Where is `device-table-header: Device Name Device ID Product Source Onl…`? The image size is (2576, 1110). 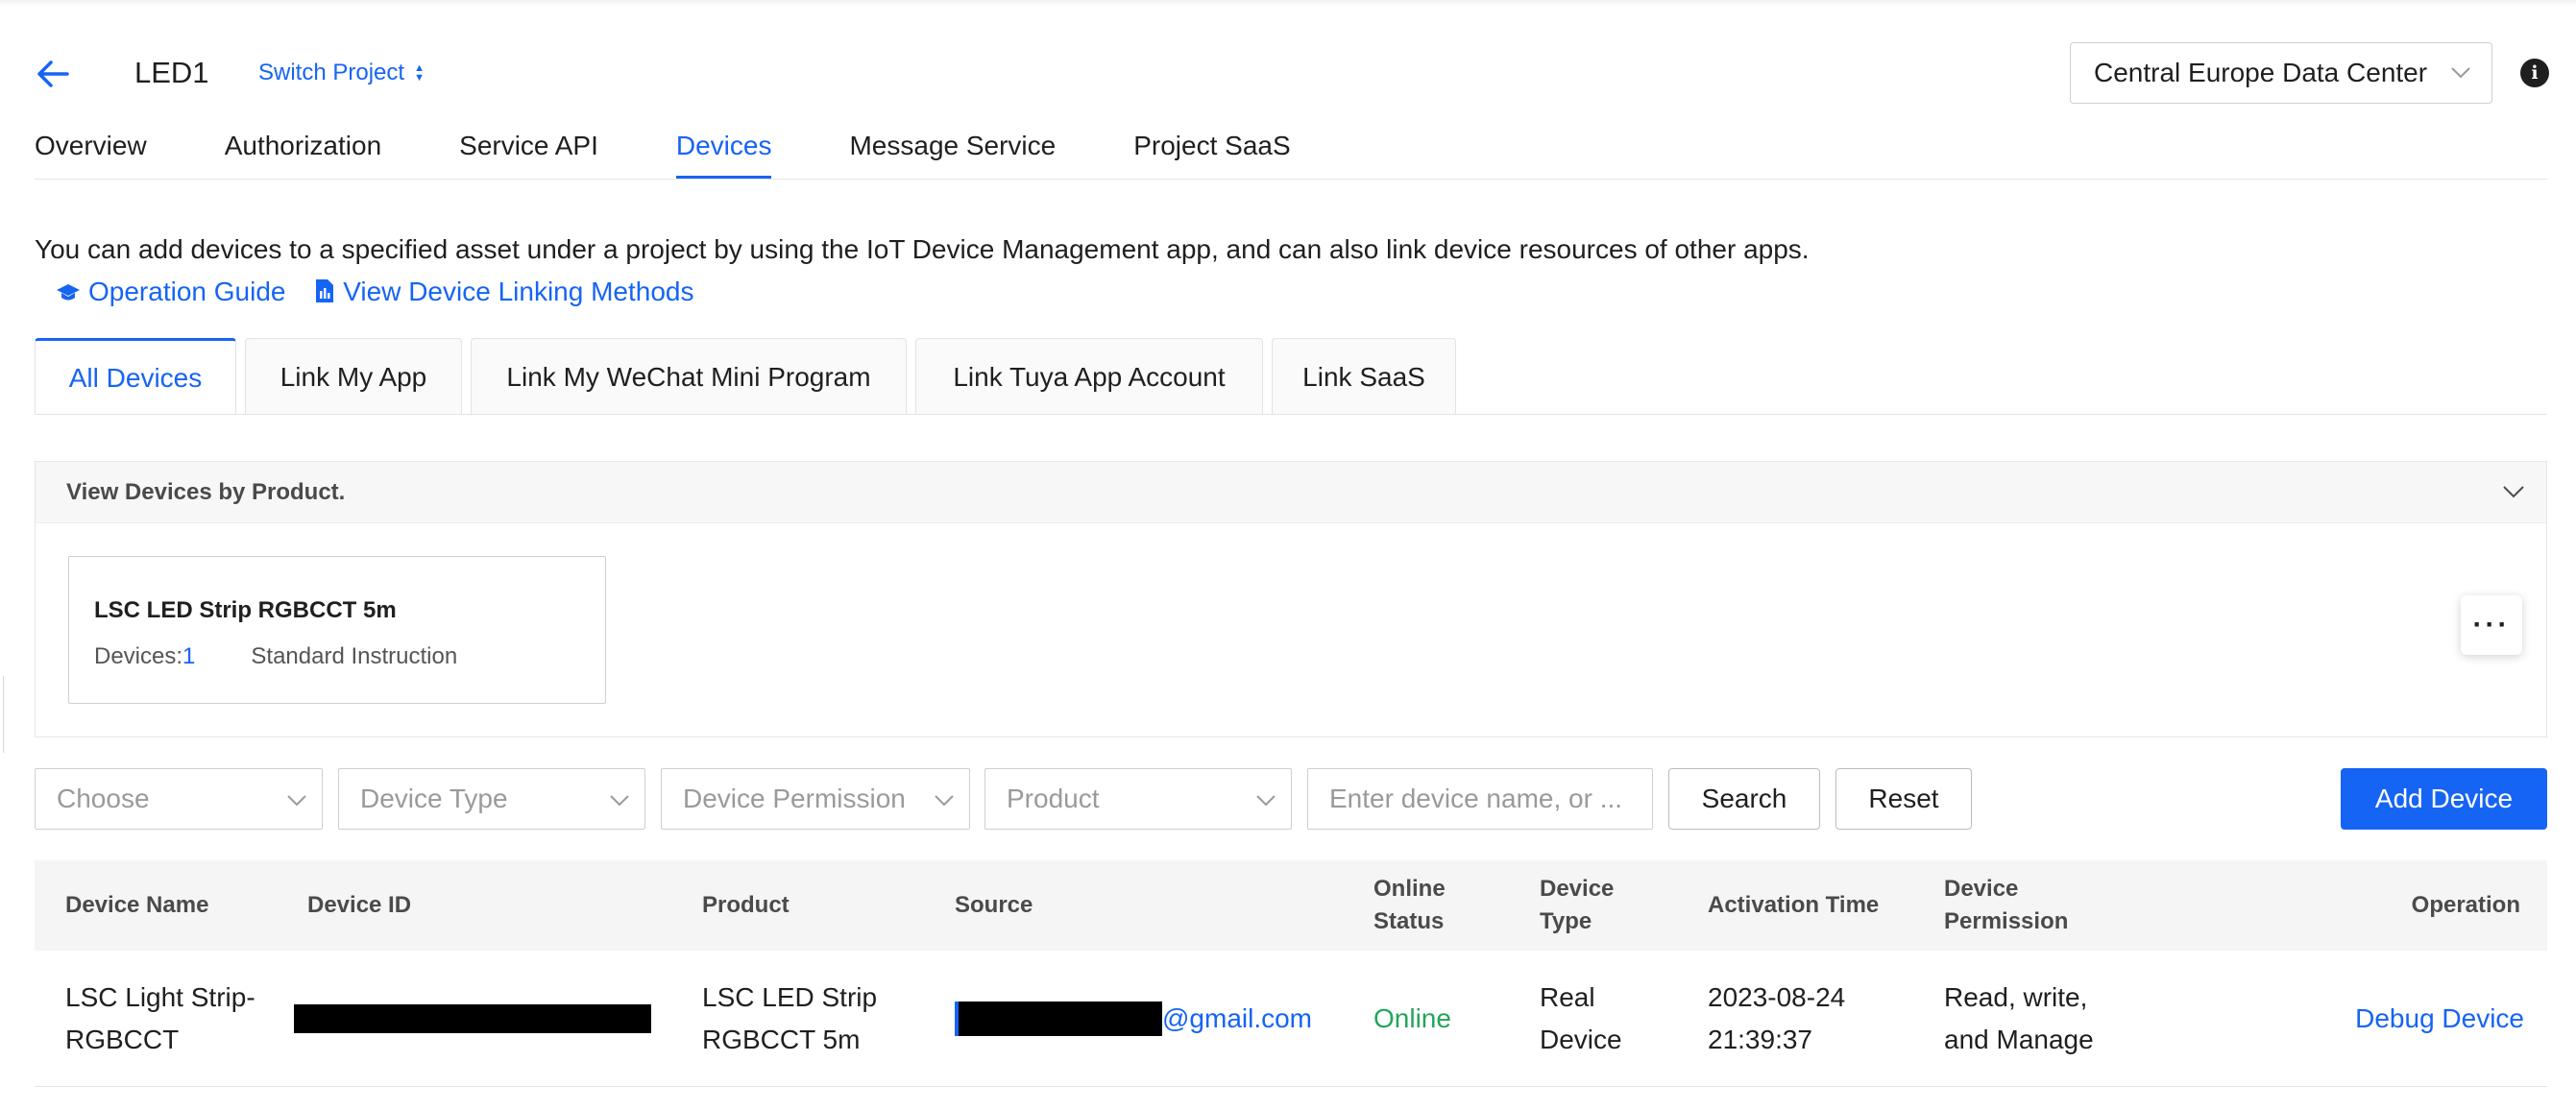
device-table-header: Device Name Device ID Product Source Onl… is located at coordinates (1291, 905).